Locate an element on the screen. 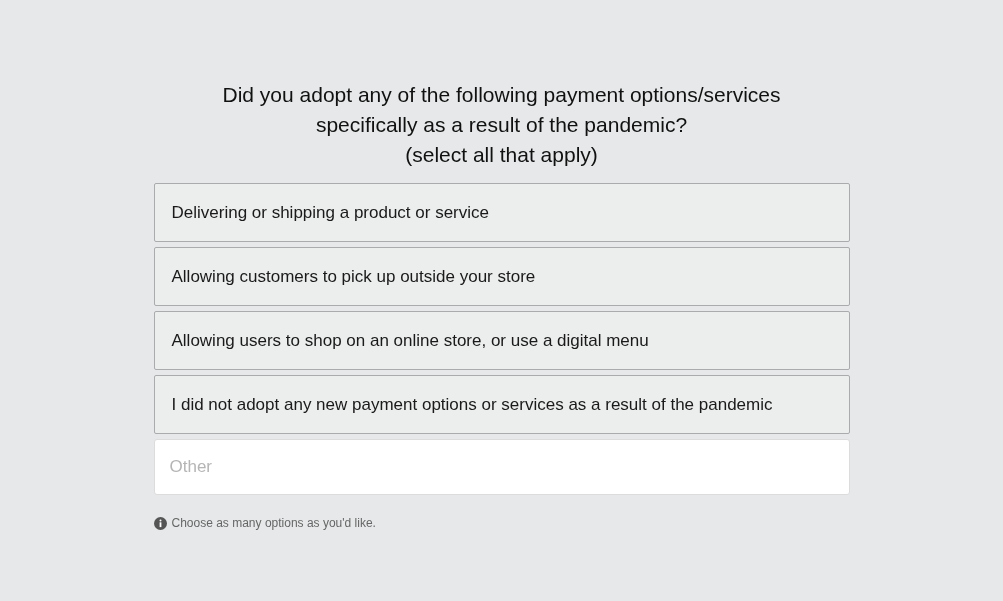 The width and height of the screenshot is (1003, 601). info-icon is located at coordinates (160, 523).